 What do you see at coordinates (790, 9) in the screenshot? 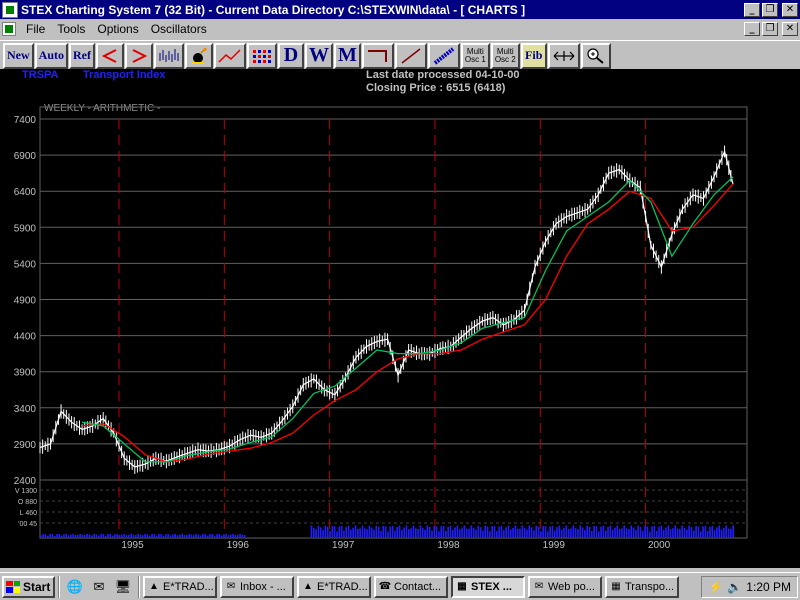
I see `close-button: ✕` at bounding box center [790, 9].